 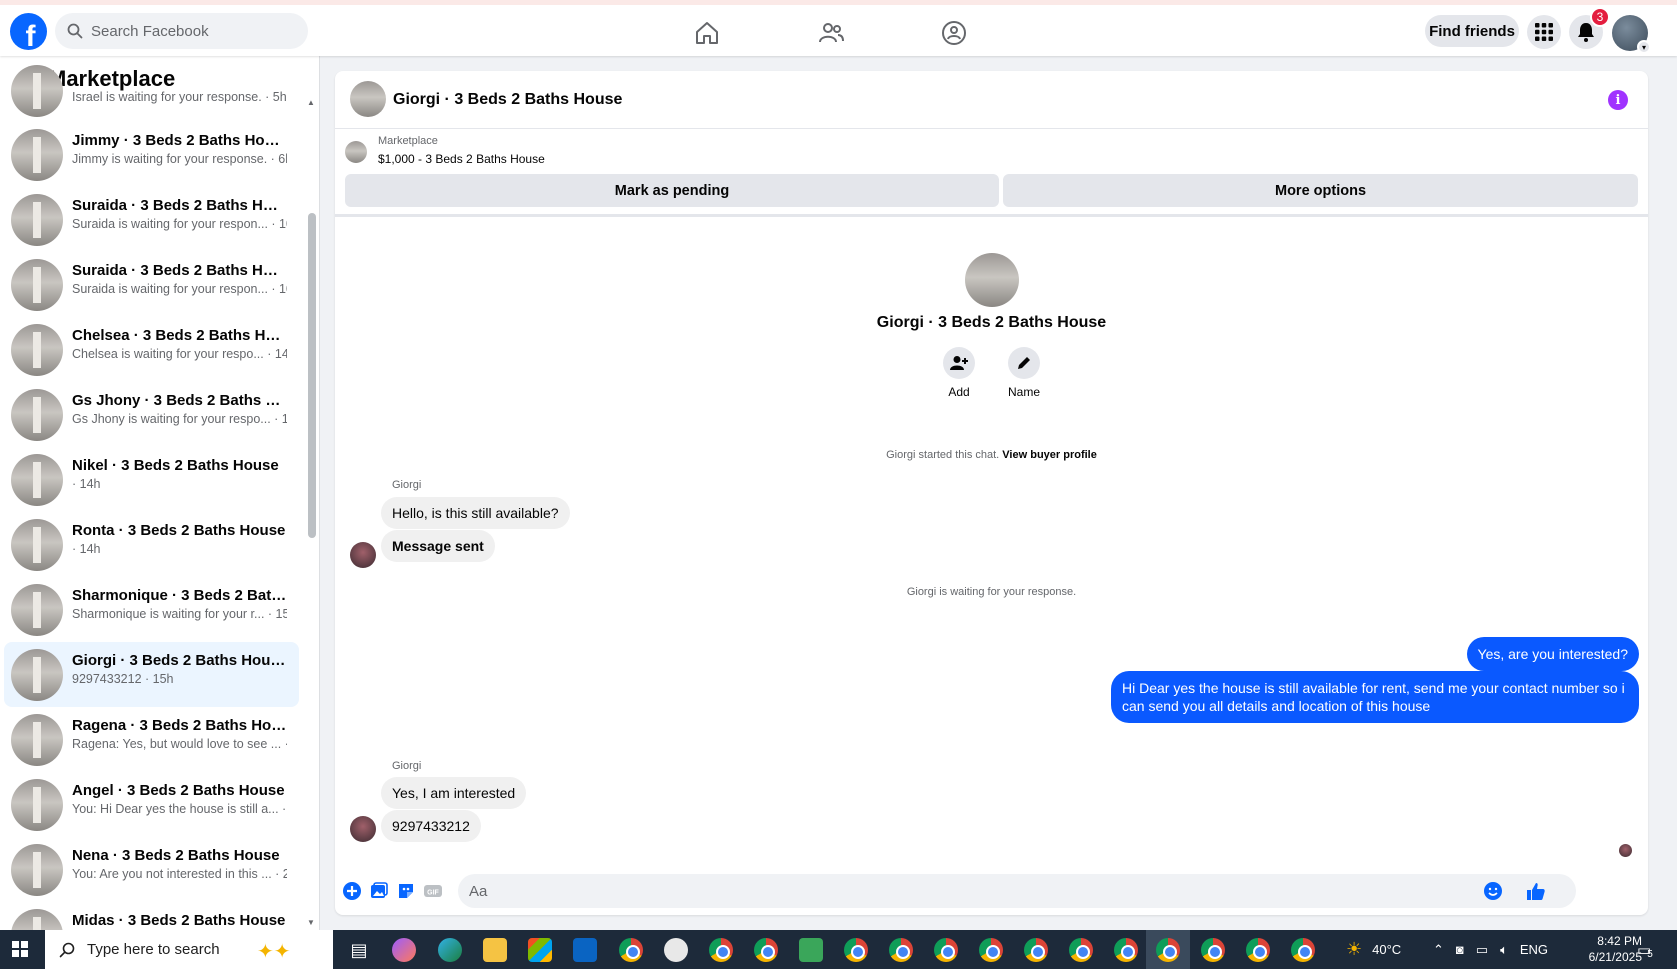 I want to click on notification-center-button: ▭ 5, so click(x=1645, y=949).